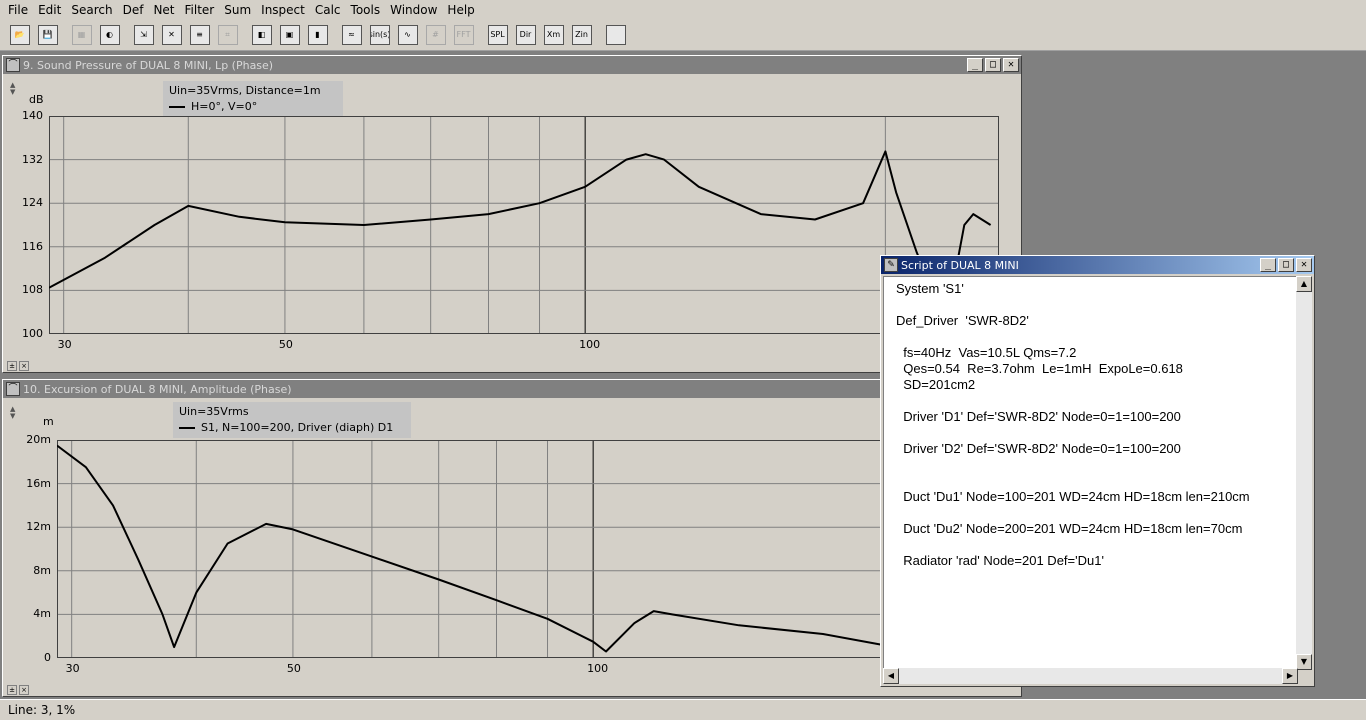  Describe the element at coordinates (1290, 676) in the screenshot. I see `scroll-right-button: ▶` at that location.